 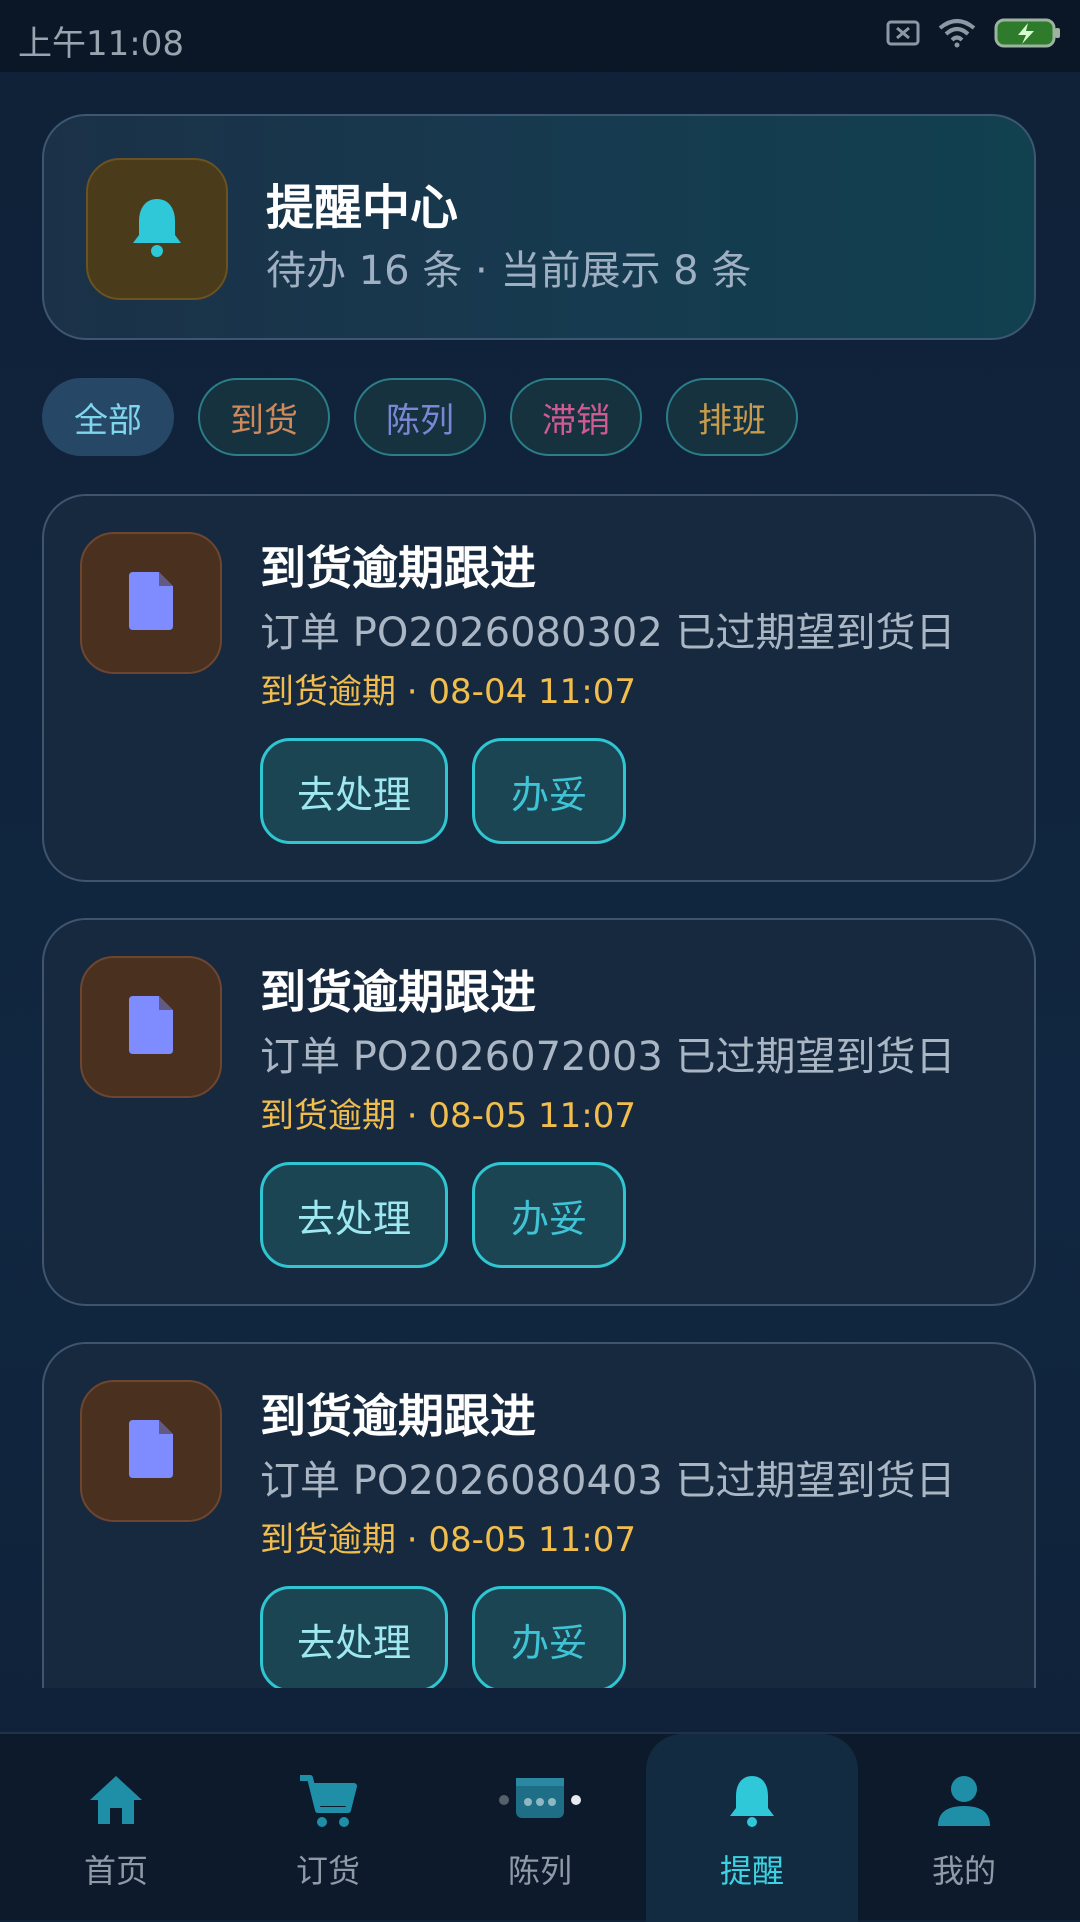 What do you see at coordinates (576, 417) in the screenshot?
I see `filter-chip-slow-moving: 滞销` at bounding box center [576, 417].